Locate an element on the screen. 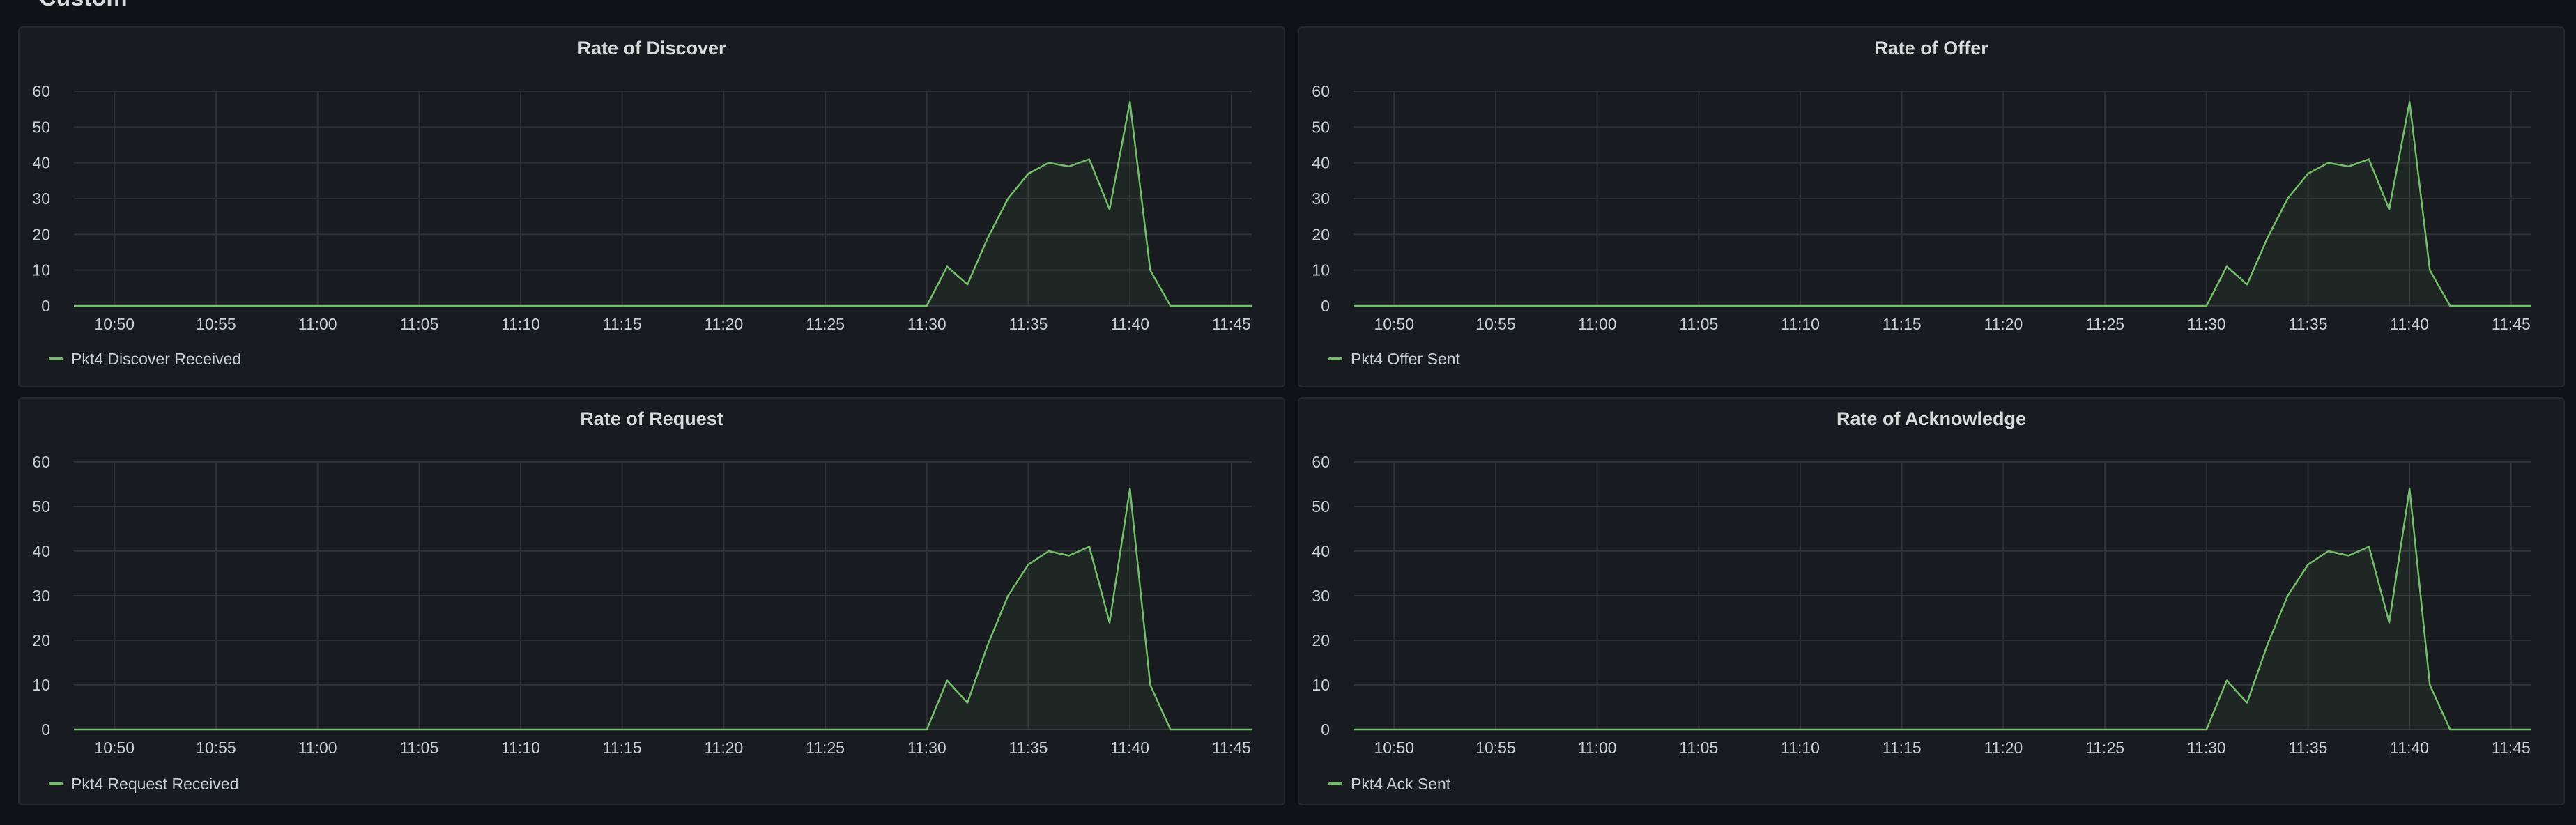 The width and height of the screenshot is (2576, 825). legend-item: Pkt4 Offer Sent is located at coordinates (1394, 358).